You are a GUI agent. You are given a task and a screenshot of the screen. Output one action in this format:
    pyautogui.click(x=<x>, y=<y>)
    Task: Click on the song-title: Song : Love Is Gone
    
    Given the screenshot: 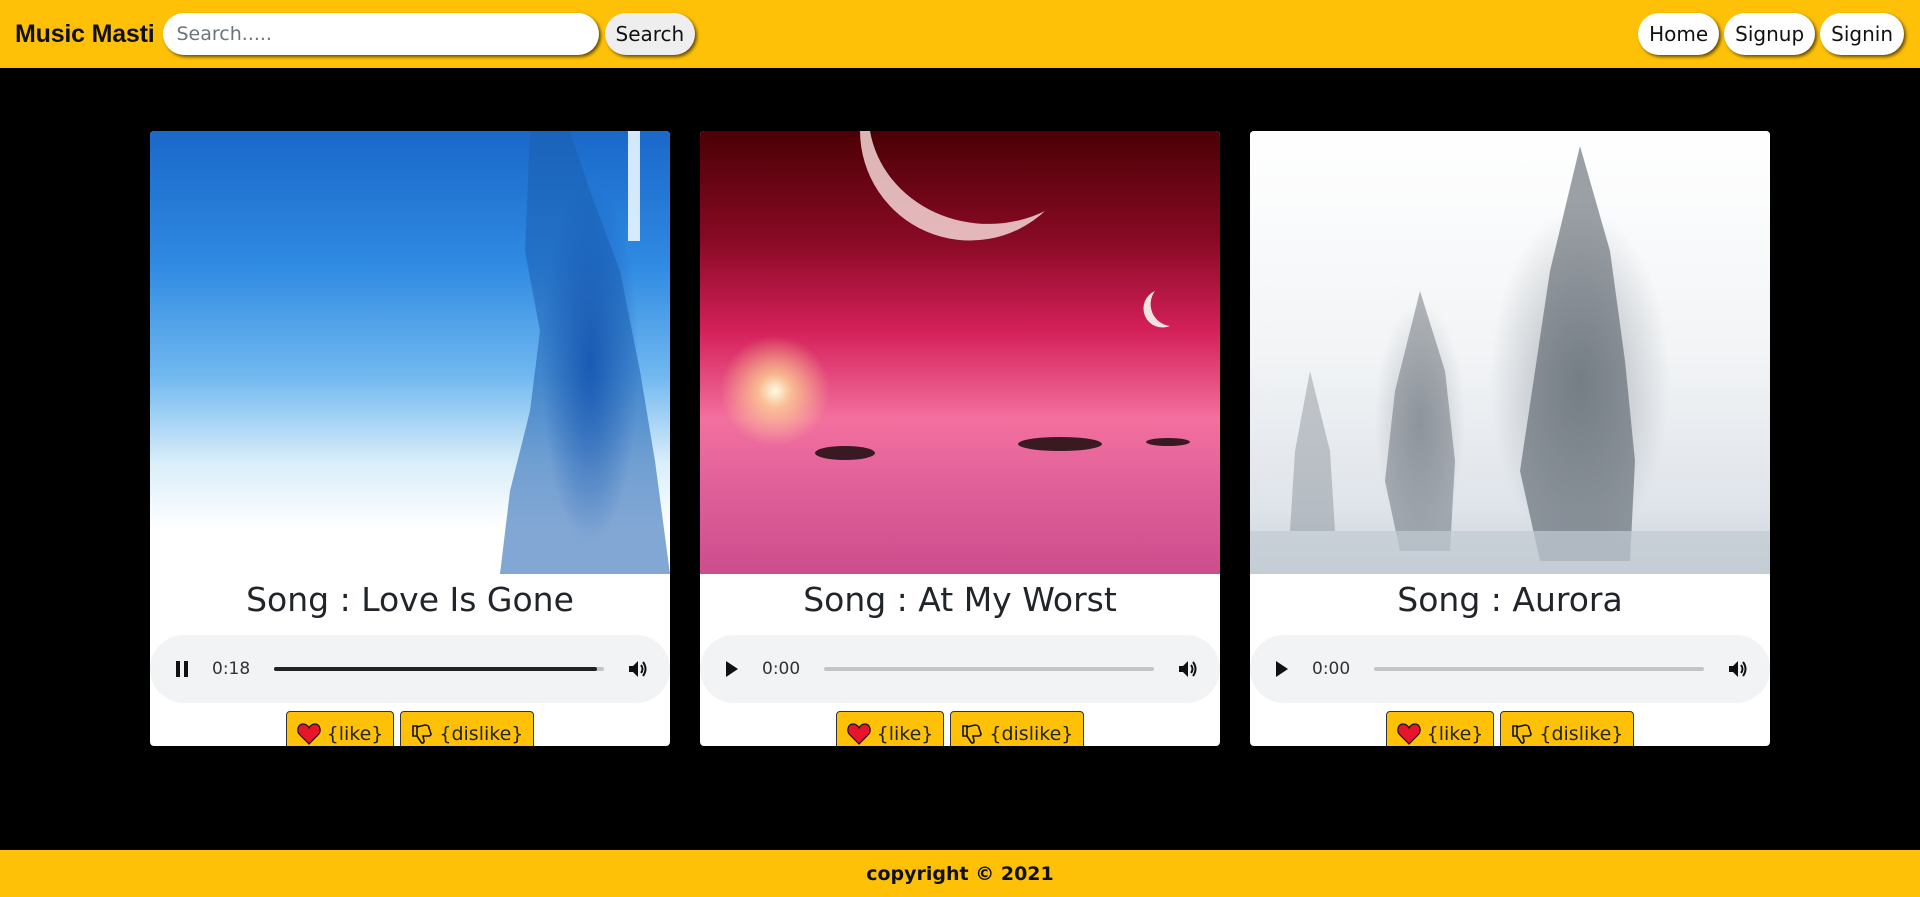 What is the action you would take?
    pyautogui.click(x=410, y=599)
    